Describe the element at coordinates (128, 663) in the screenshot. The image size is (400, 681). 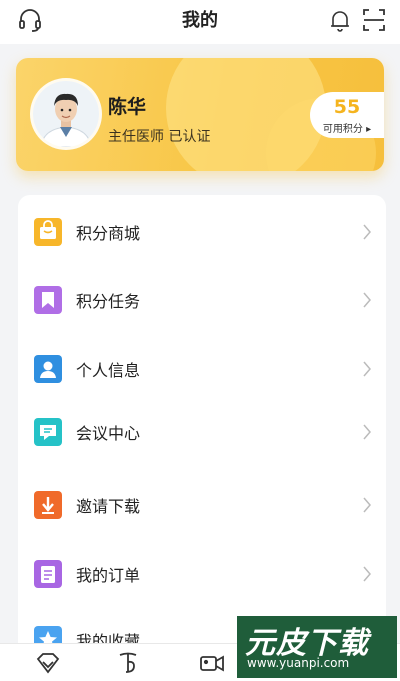
I see `brand-icon` at that location.